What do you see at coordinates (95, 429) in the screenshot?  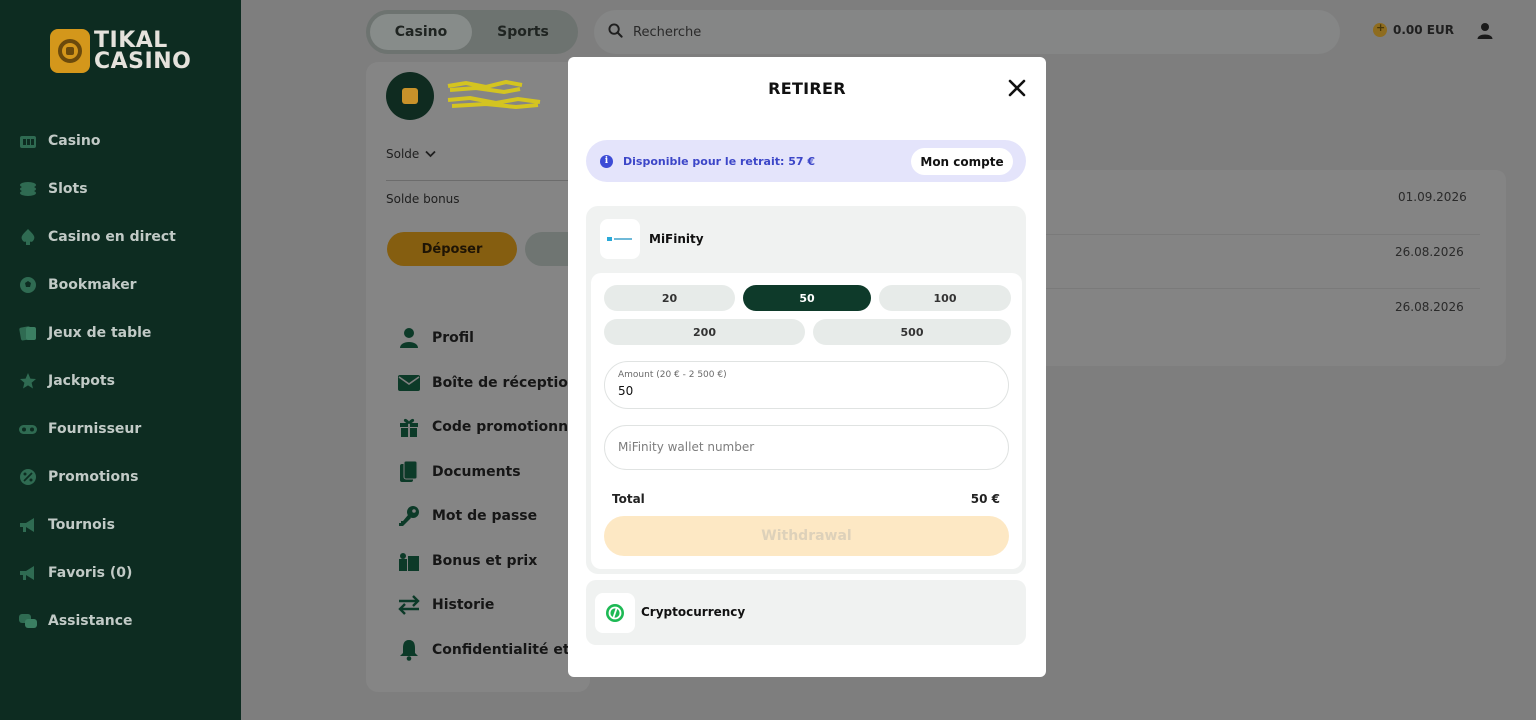 I see `sidebar-item-label: Fournisseur` at bounding box center [95, 429].